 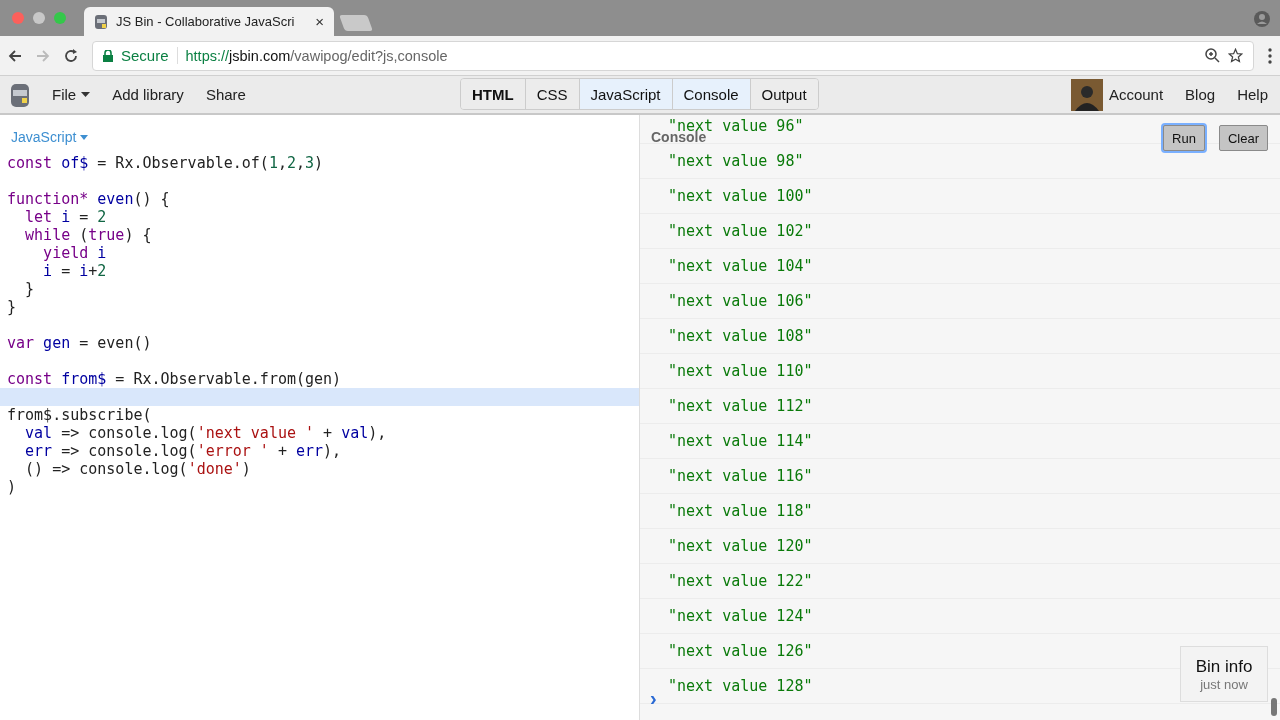 I want to click on profile-icon, so click(x=1262, y=19).